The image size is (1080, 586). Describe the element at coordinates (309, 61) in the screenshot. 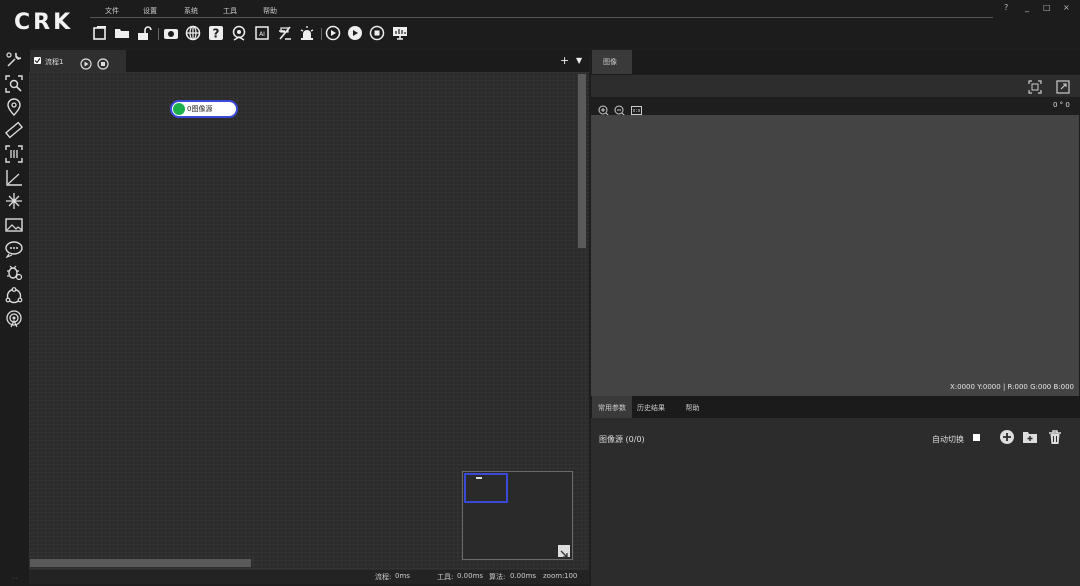

I see `flow-tab-bar: 流程1 + ▼` at that location.